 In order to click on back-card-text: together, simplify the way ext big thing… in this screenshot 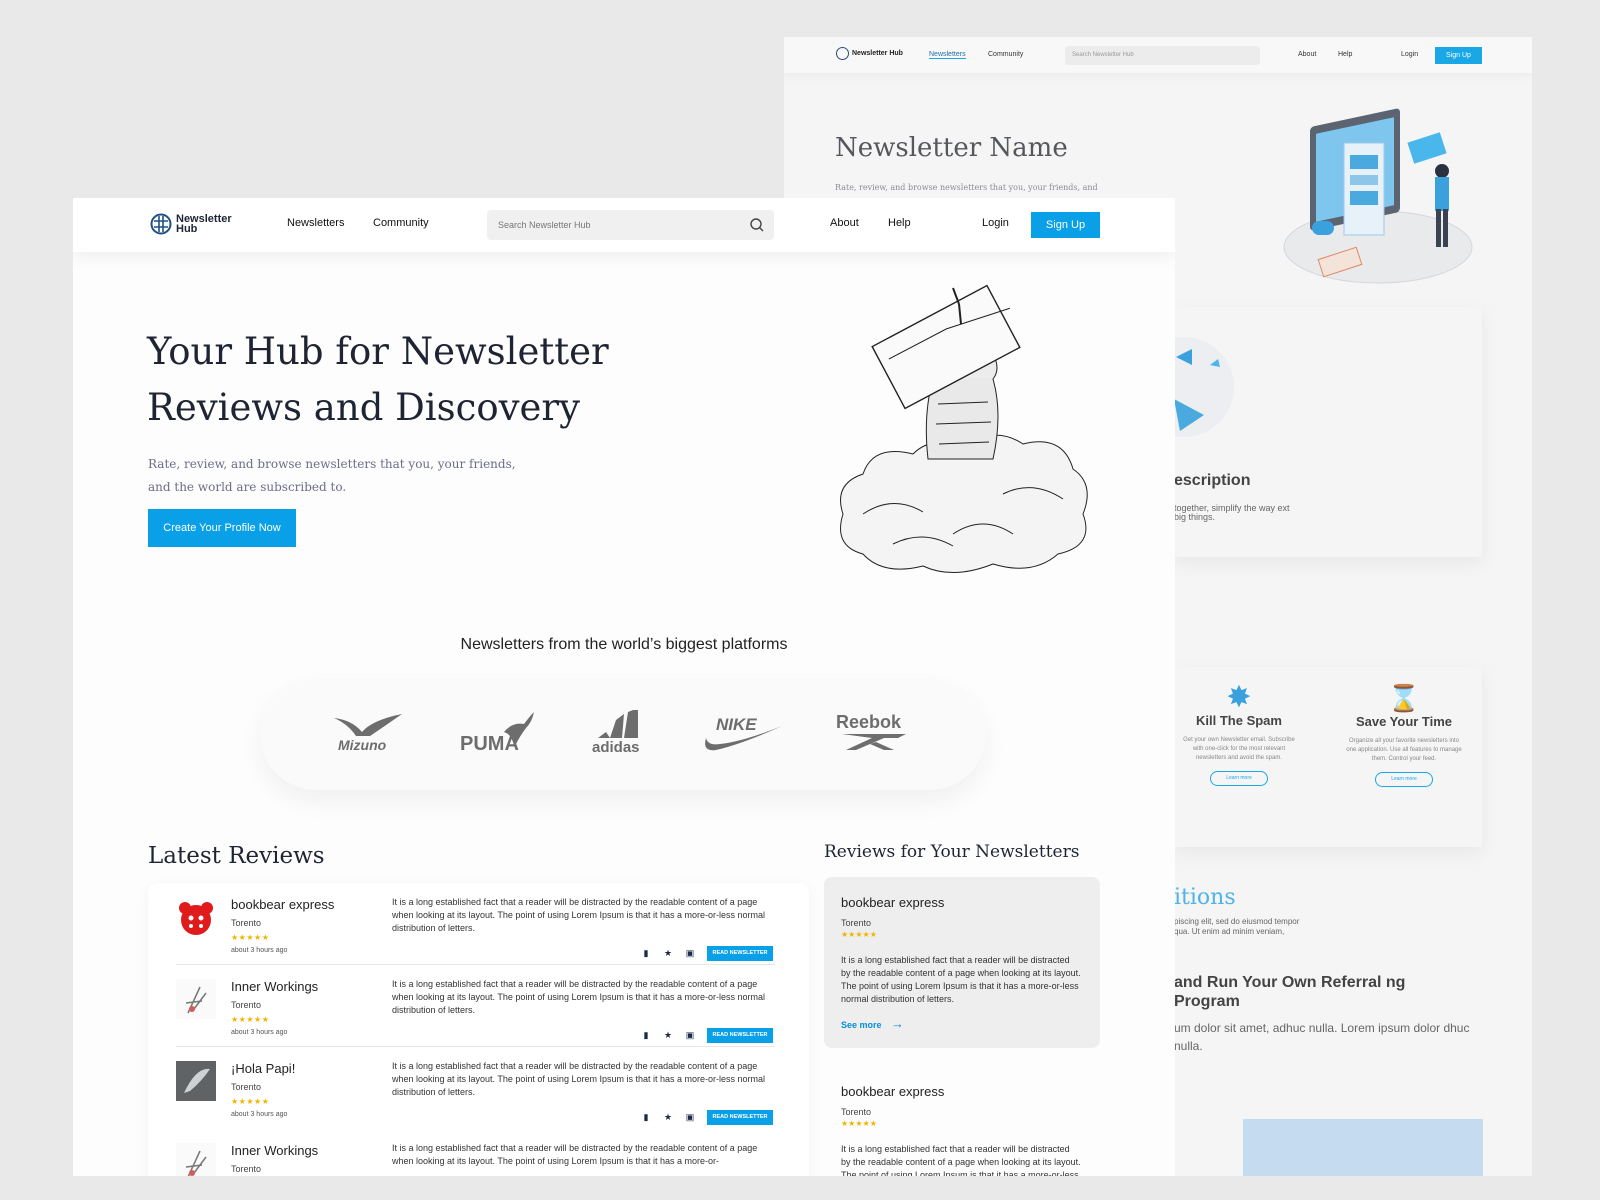, I will do `click(1232, 512)`.